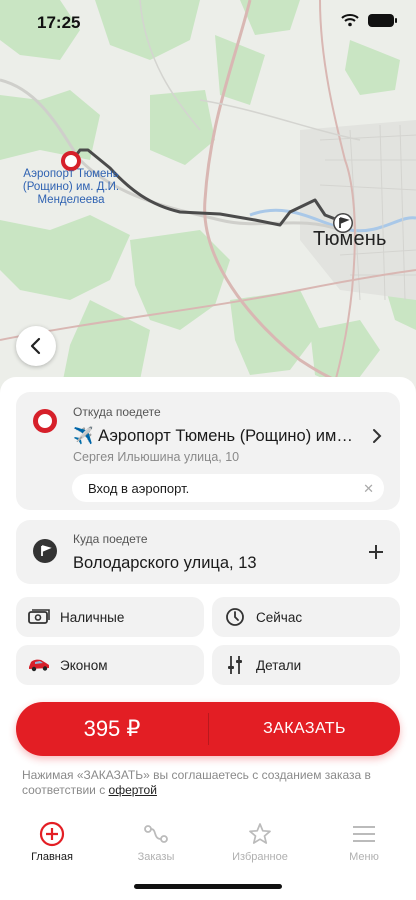  Describe the element at coordinates (39, 665) in the screenshot. I see `car-icon` at that location.